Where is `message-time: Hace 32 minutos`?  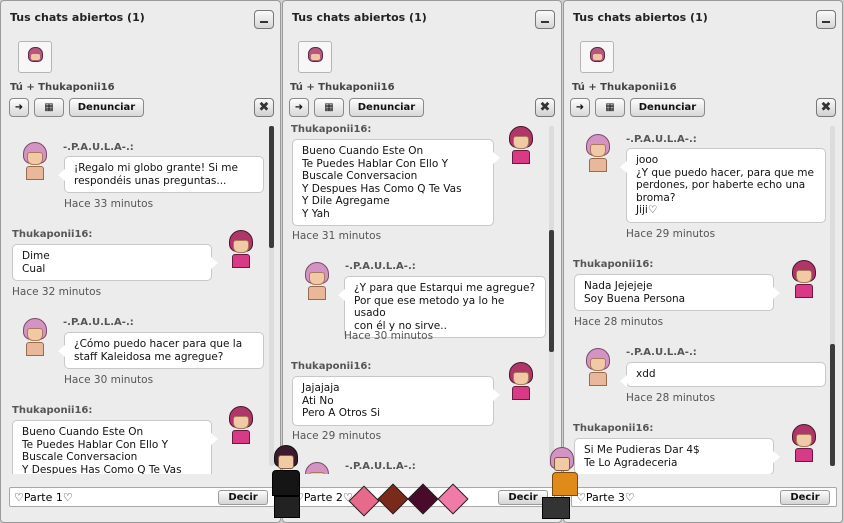 message-time: Hace 32 minutos is located at coordinates (57, 292).